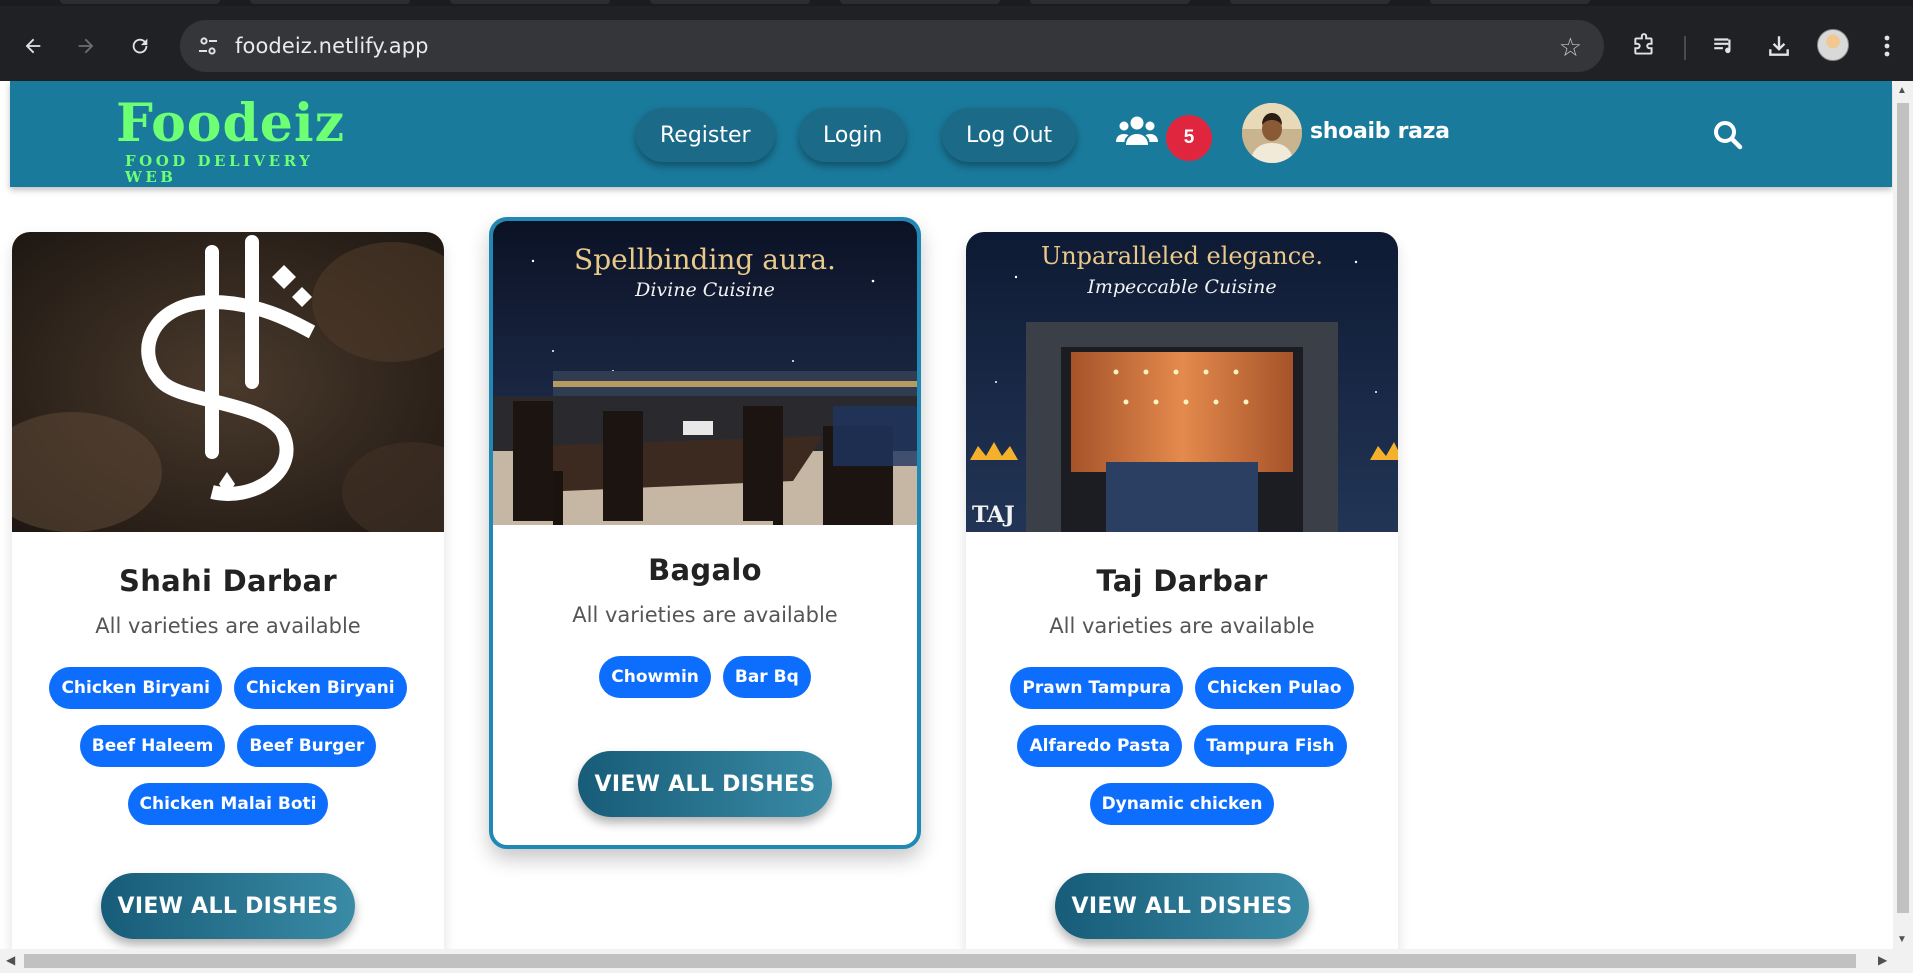 Image resolution: width=1913 pixels, height=973 pixels. What do you see at coordinates (1182, 287) in the screenshot?
I see `image-caption-line2: Impeccable Cuisine` at bounding box center [1182, 287].